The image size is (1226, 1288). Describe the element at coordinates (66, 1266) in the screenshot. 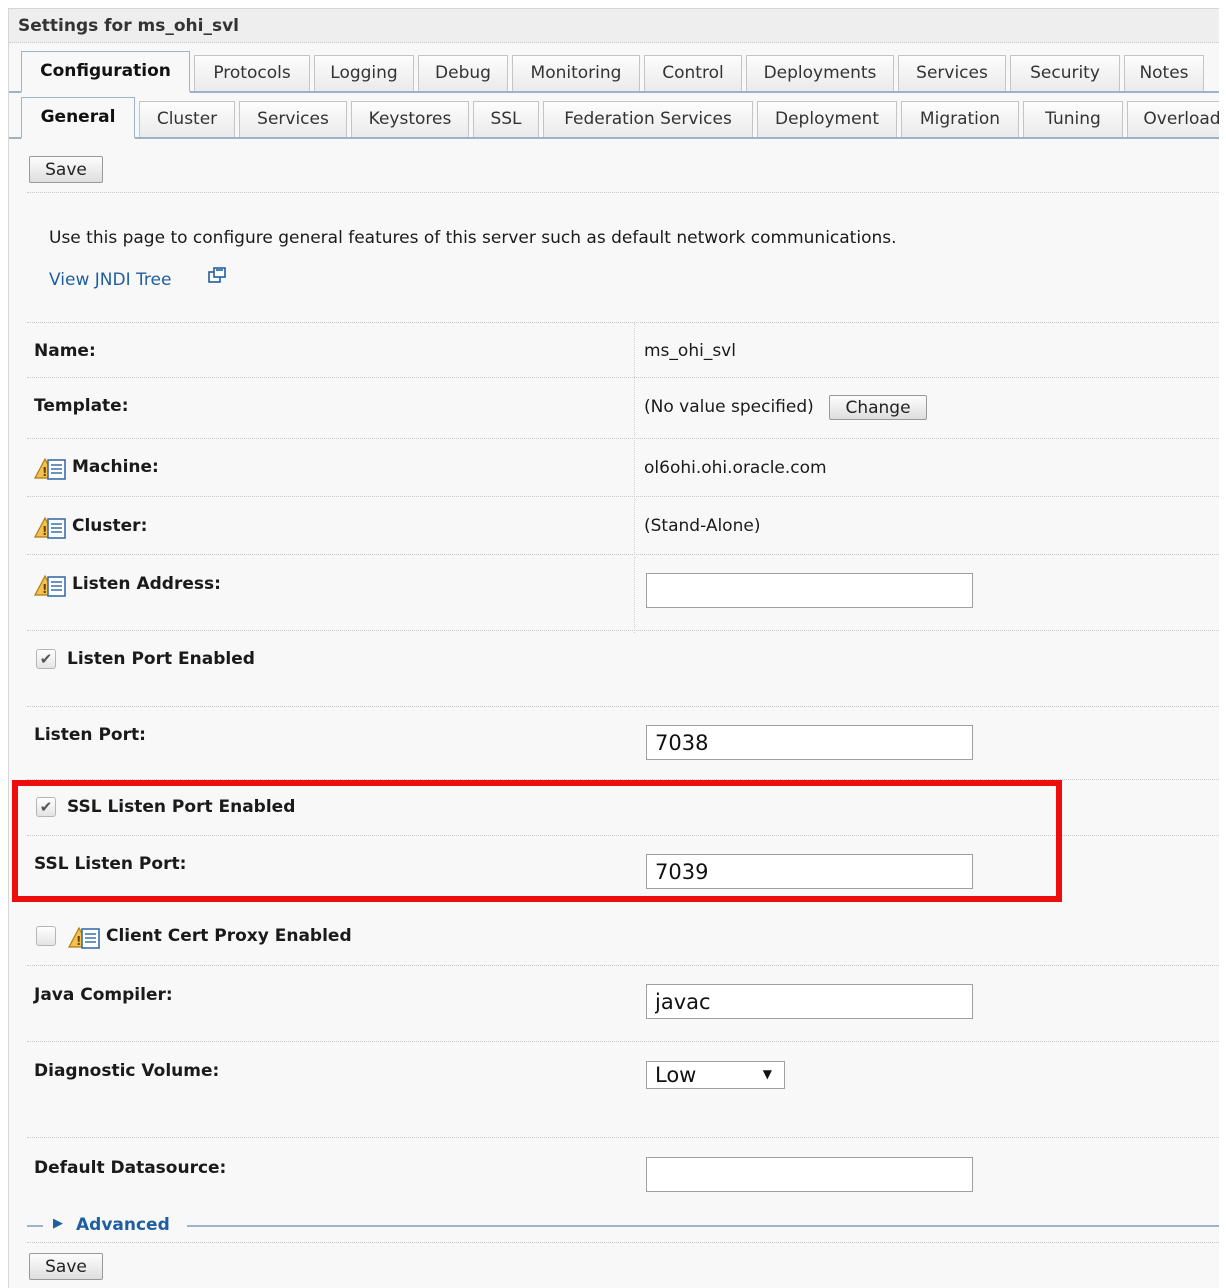

I see `save-button-bottom: Save` at that location.